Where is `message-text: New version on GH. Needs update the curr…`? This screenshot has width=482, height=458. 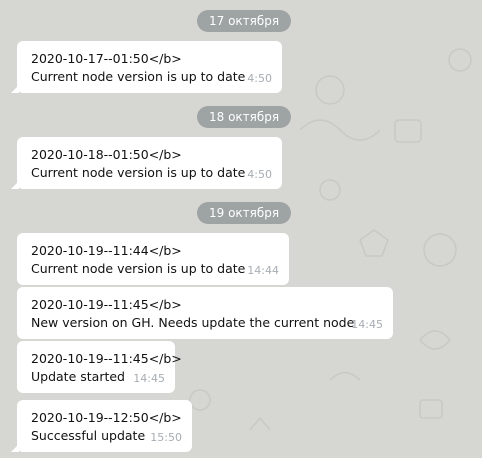 message-text: New version on GH. Needs update the curr… is located at coordinates (193, 322).